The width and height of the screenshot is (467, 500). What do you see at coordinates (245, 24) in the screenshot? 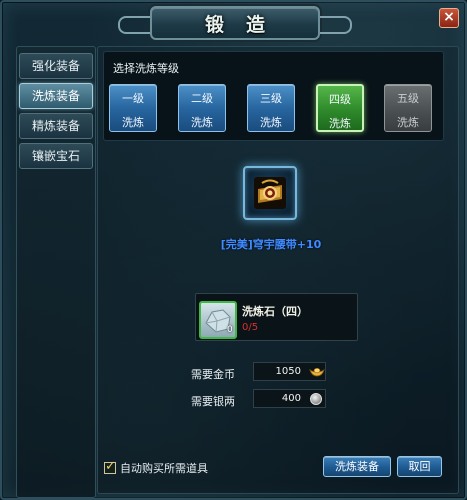
I see `window-title: 锻造` at bounding box center [245, 24].